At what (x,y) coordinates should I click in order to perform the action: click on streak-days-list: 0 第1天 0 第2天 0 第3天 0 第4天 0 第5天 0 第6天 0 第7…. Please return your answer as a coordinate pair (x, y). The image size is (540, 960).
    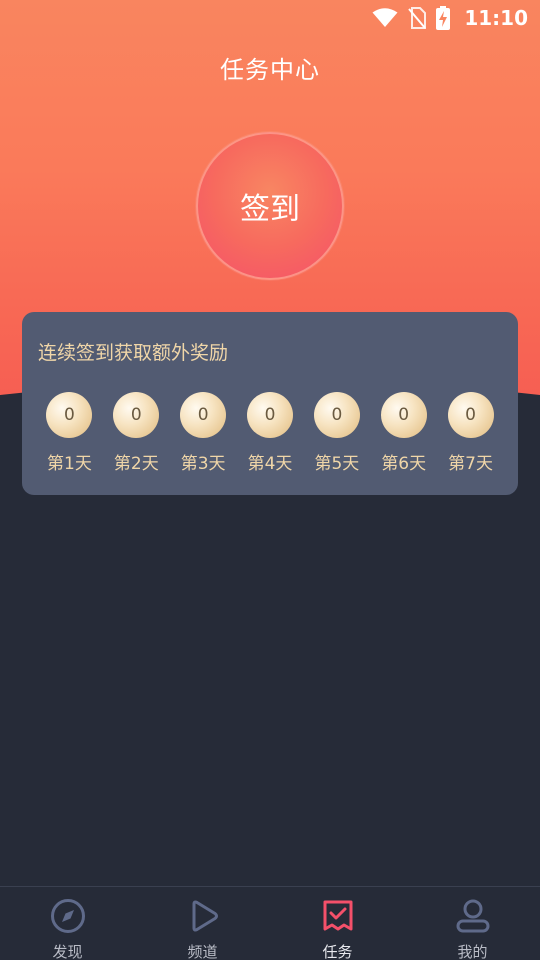
    Looking at the image, I should click on (270, 433).